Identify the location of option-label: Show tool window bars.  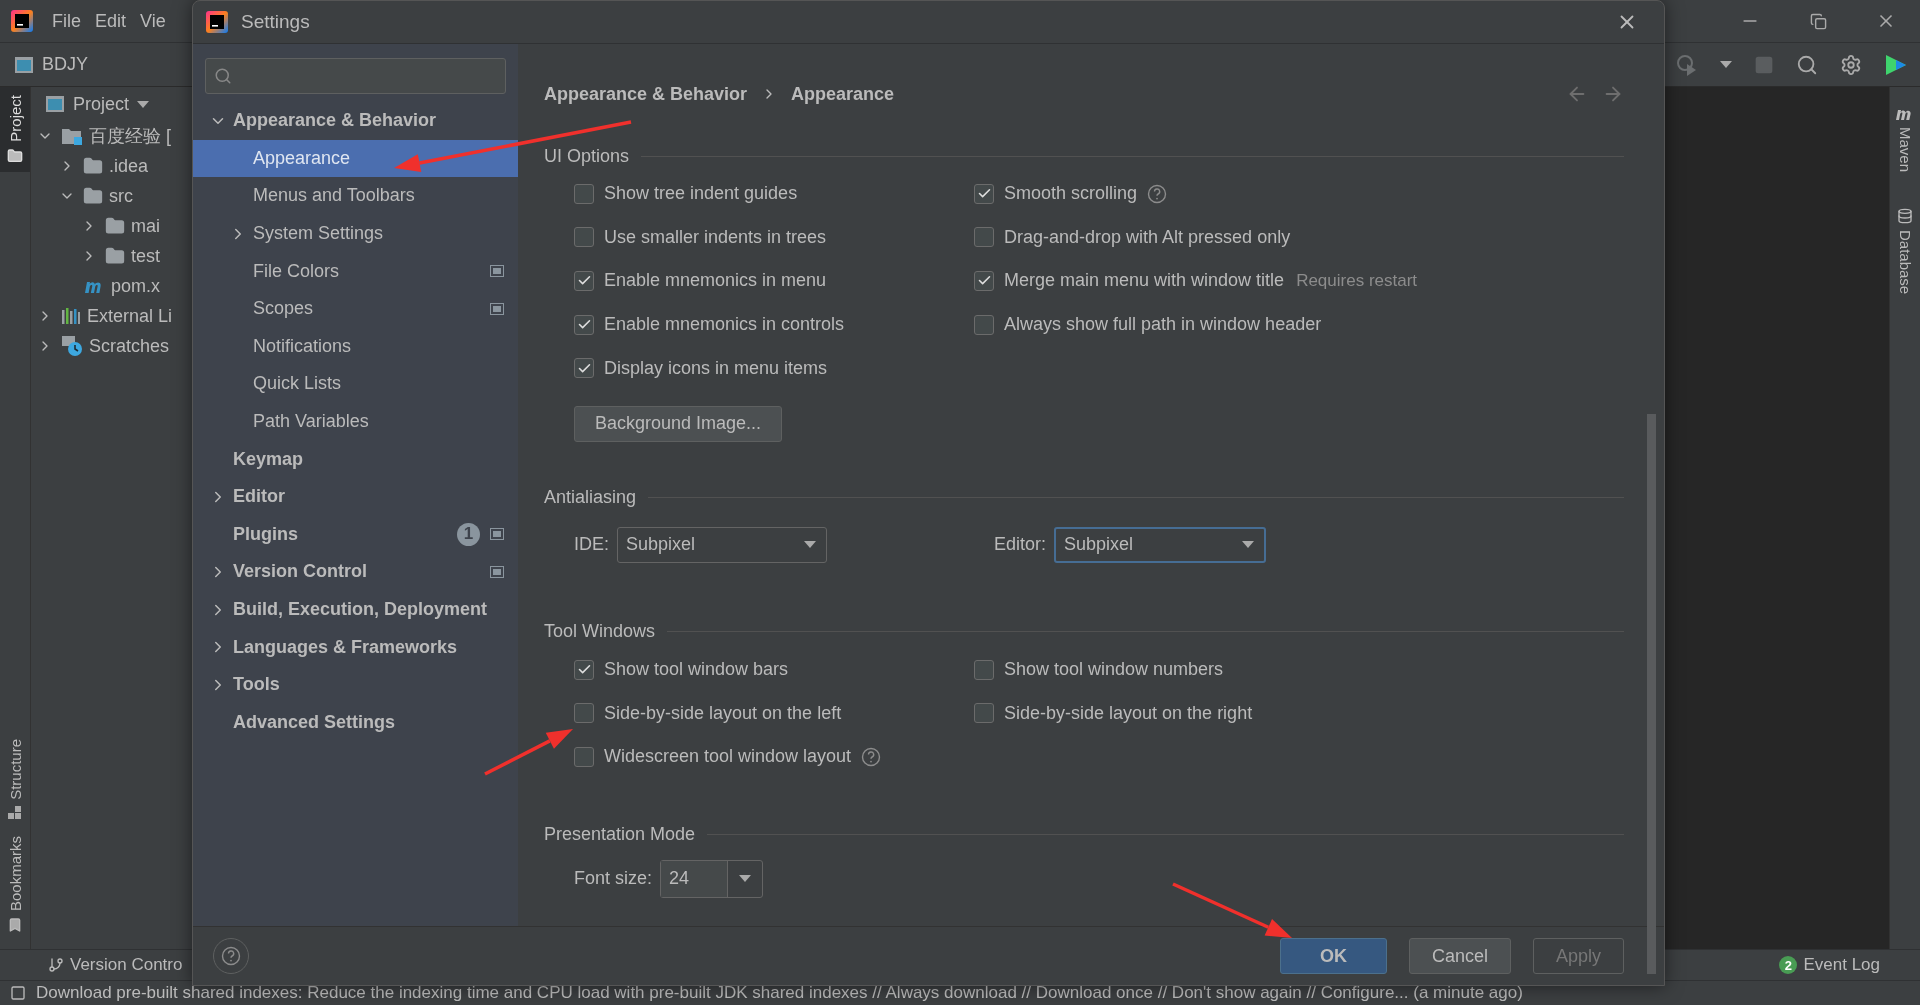
(696, 670).